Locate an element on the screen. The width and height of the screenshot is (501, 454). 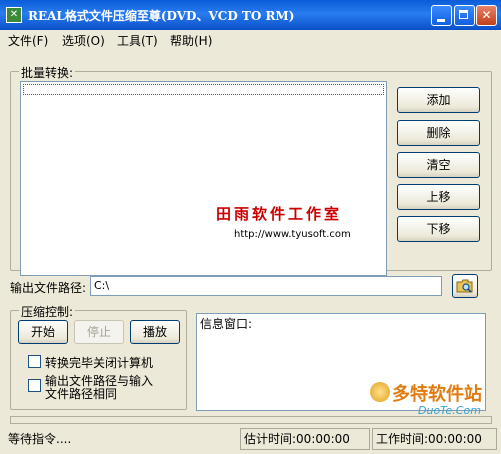
window-title: REAL格式文件压缩至尊(DVD、VCD TO RM) is located at coordinates (161, 16).